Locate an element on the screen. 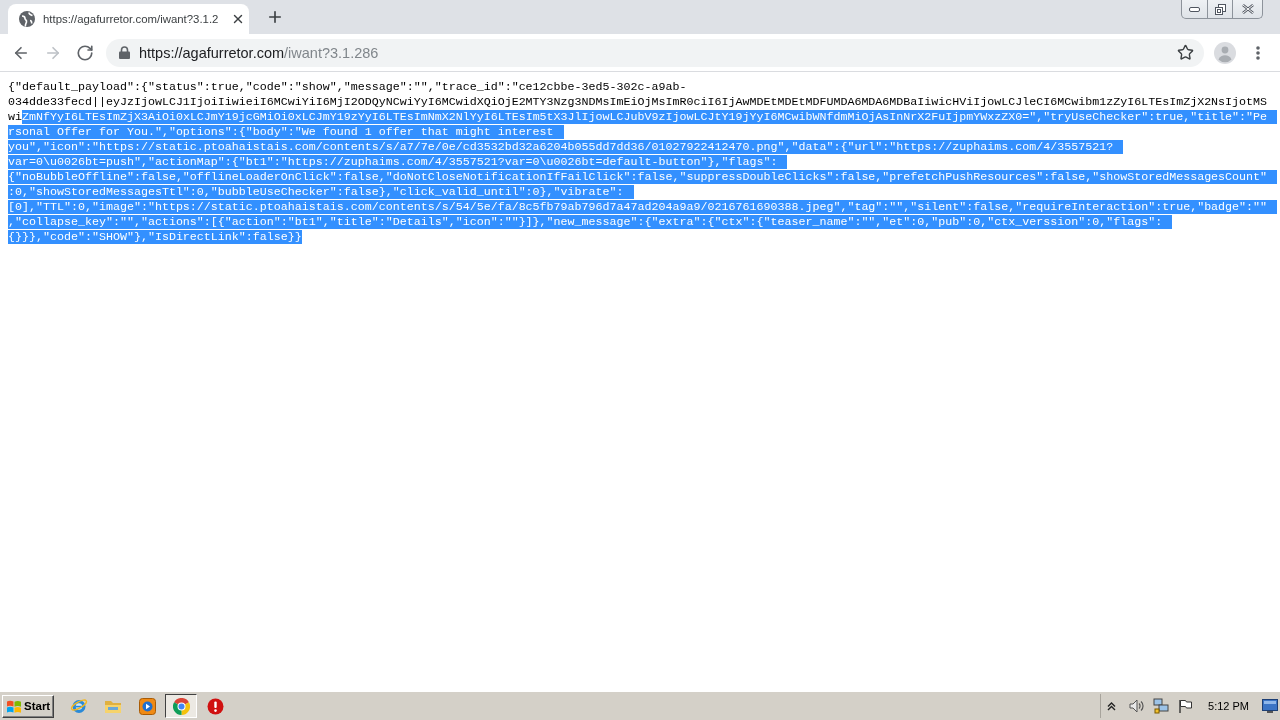 This screenshot has width=1280, height=720. alert-circle-icon is located at coordinates (215, 706).